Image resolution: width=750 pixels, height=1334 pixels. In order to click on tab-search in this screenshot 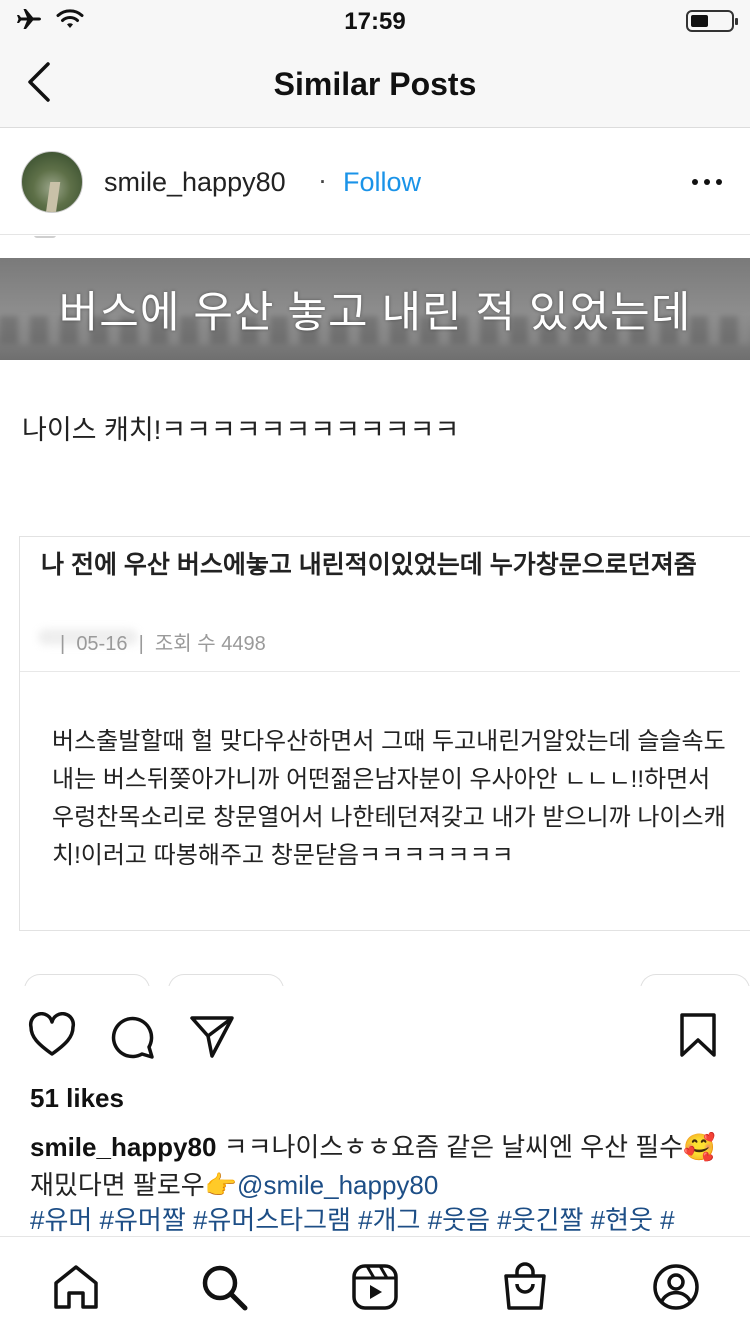, I will do `click(224, 1287)`.